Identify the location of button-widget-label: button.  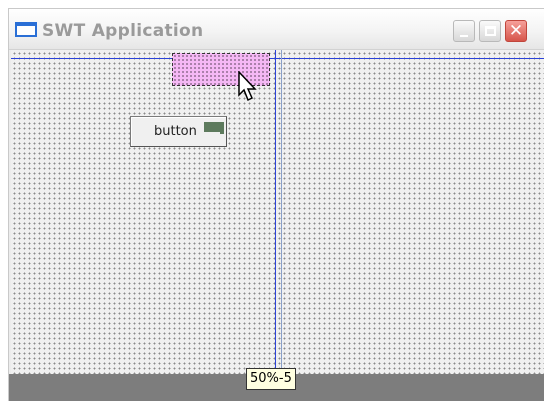
(175, 131).